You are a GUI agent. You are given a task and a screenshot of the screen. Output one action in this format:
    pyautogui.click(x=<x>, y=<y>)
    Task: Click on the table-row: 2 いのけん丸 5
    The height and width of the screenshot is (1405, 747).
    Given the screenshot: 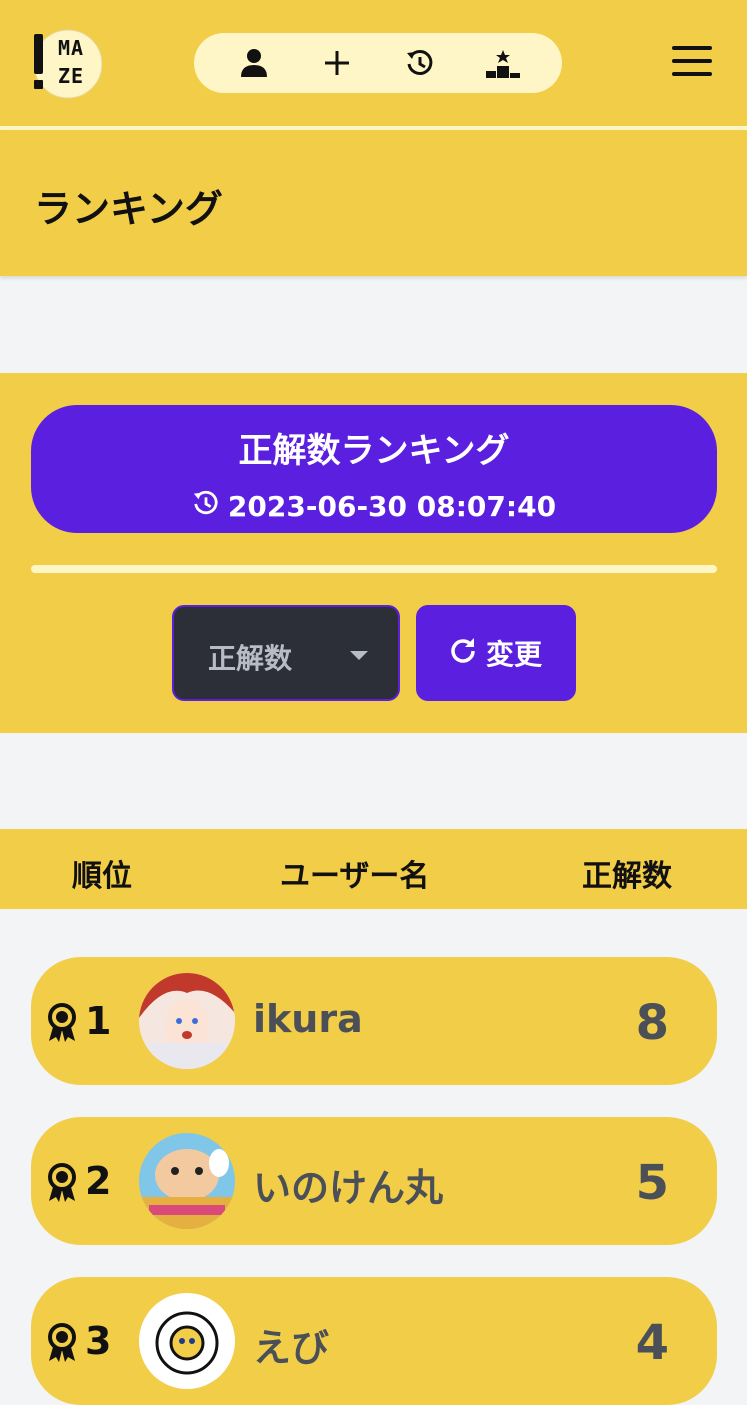 What is the action you would take?
    pyautogui.click(x=374, y=1181)
    